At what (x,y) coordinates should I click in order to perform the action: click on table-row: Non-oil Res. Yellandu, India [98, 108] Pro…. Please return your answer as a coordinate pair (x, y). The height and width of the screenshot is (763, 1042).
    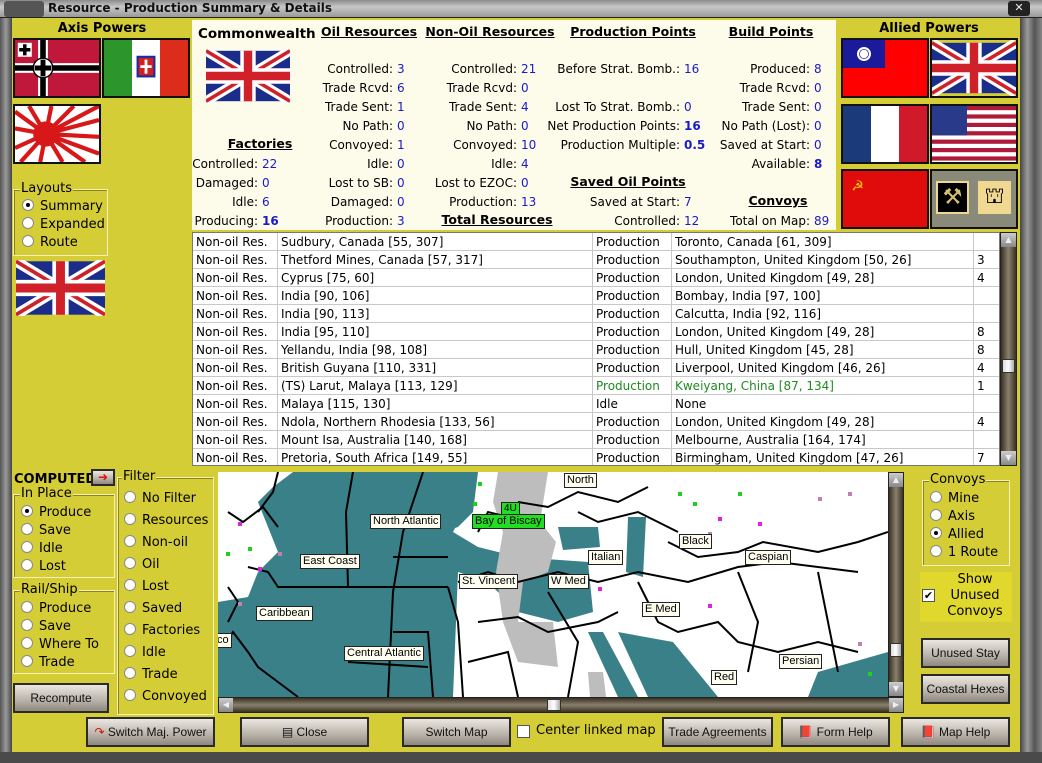
    Looking at the image, I should click on (596, 350).